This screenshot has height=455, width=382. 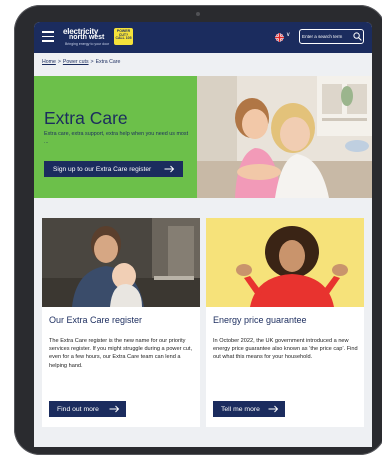 I want to click on breadcrumb: Home > Power cuts > Extra Care, so click(x=81, y=62).